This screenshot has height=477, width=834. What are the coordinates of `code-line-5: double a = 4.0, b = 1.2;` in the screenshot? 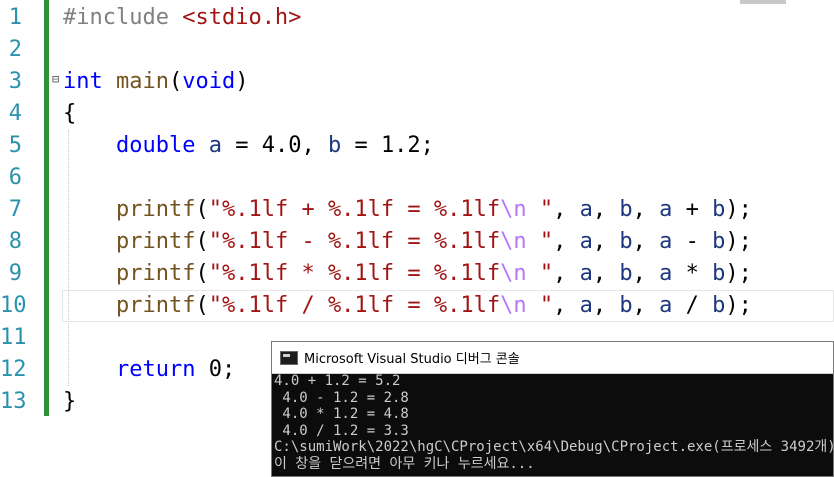 It's located at (275, 146).